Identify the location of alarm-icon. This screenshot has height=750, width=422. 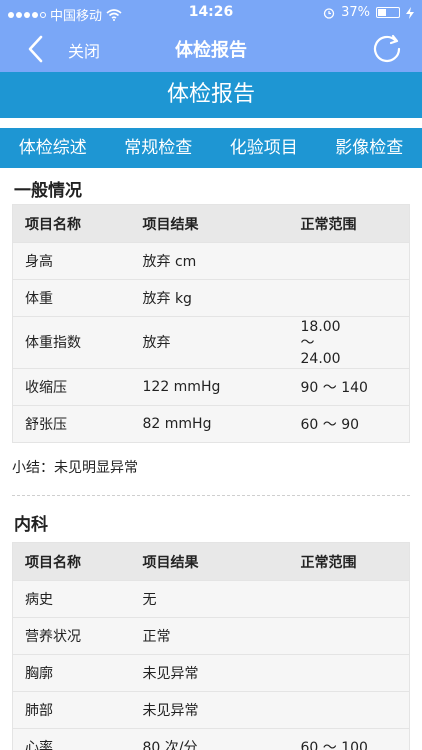
(329, 13).